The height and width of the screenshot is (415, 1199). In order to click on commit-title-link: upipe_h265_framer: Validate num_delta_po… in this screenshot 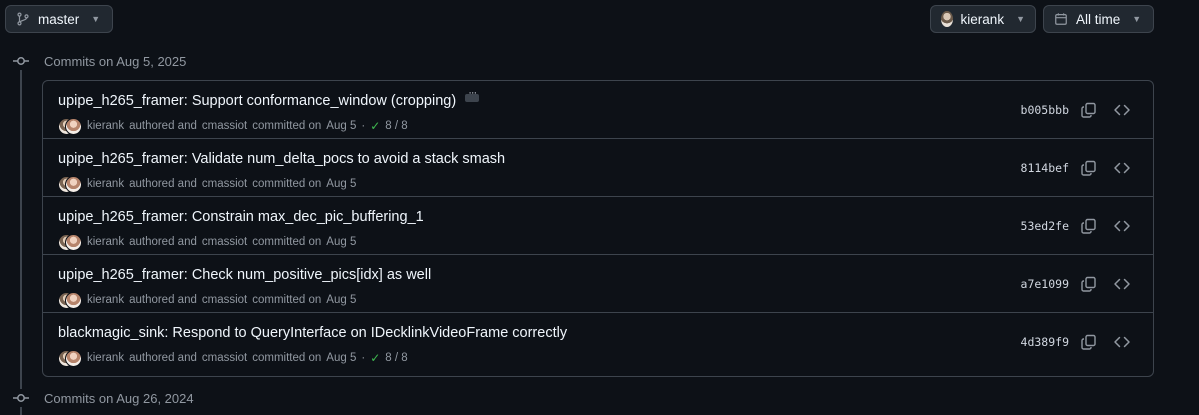, I will do `click(281, 159)`.